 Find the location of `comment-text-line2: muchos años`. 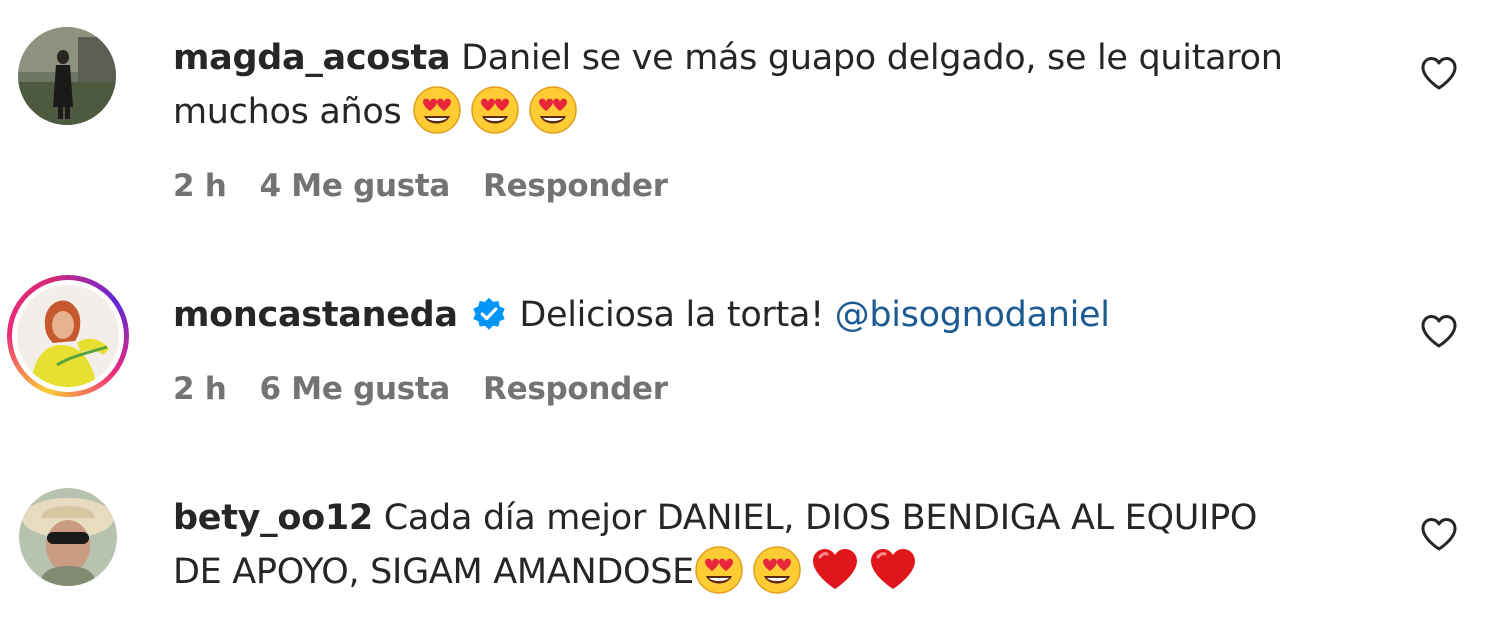

comment-text-line2: muchos años is located at coordinates (287, 112).